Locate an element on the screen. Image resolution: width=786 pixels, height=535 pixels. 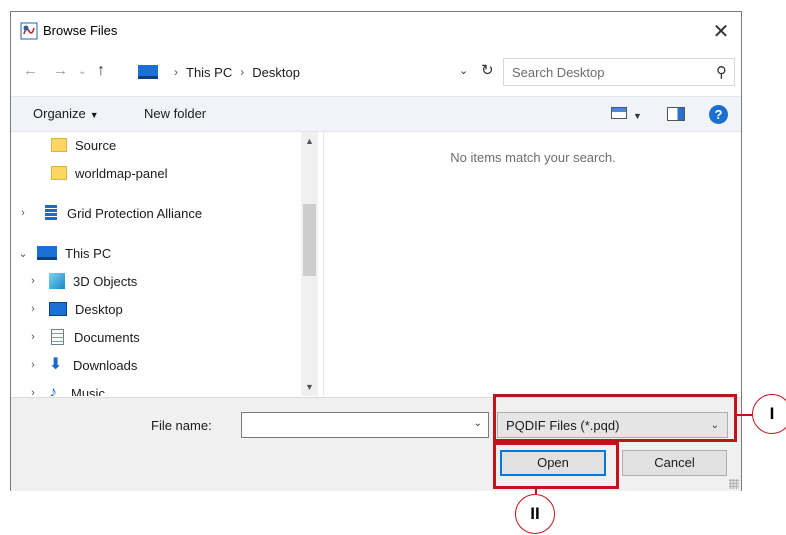
tree-item-label: Downloads is located at coordinates (105, 365).